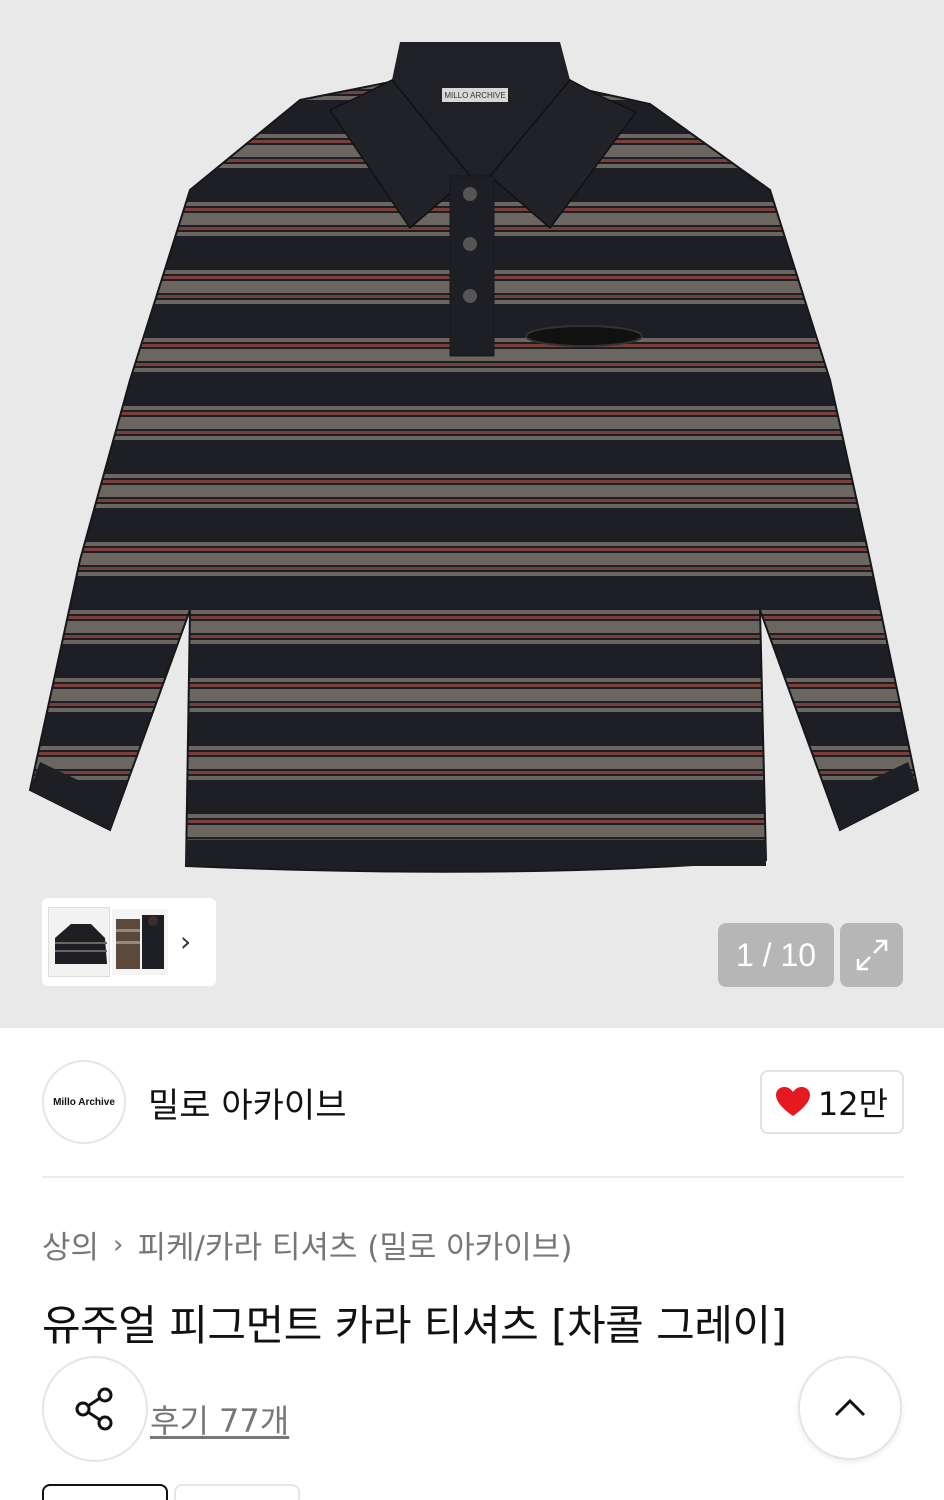 This screenshot has width=944, height=1500. Describe the element at coordinates (247, 1102) in the screenshot. I see `brand-name: 밀로 아카이브` at that location.